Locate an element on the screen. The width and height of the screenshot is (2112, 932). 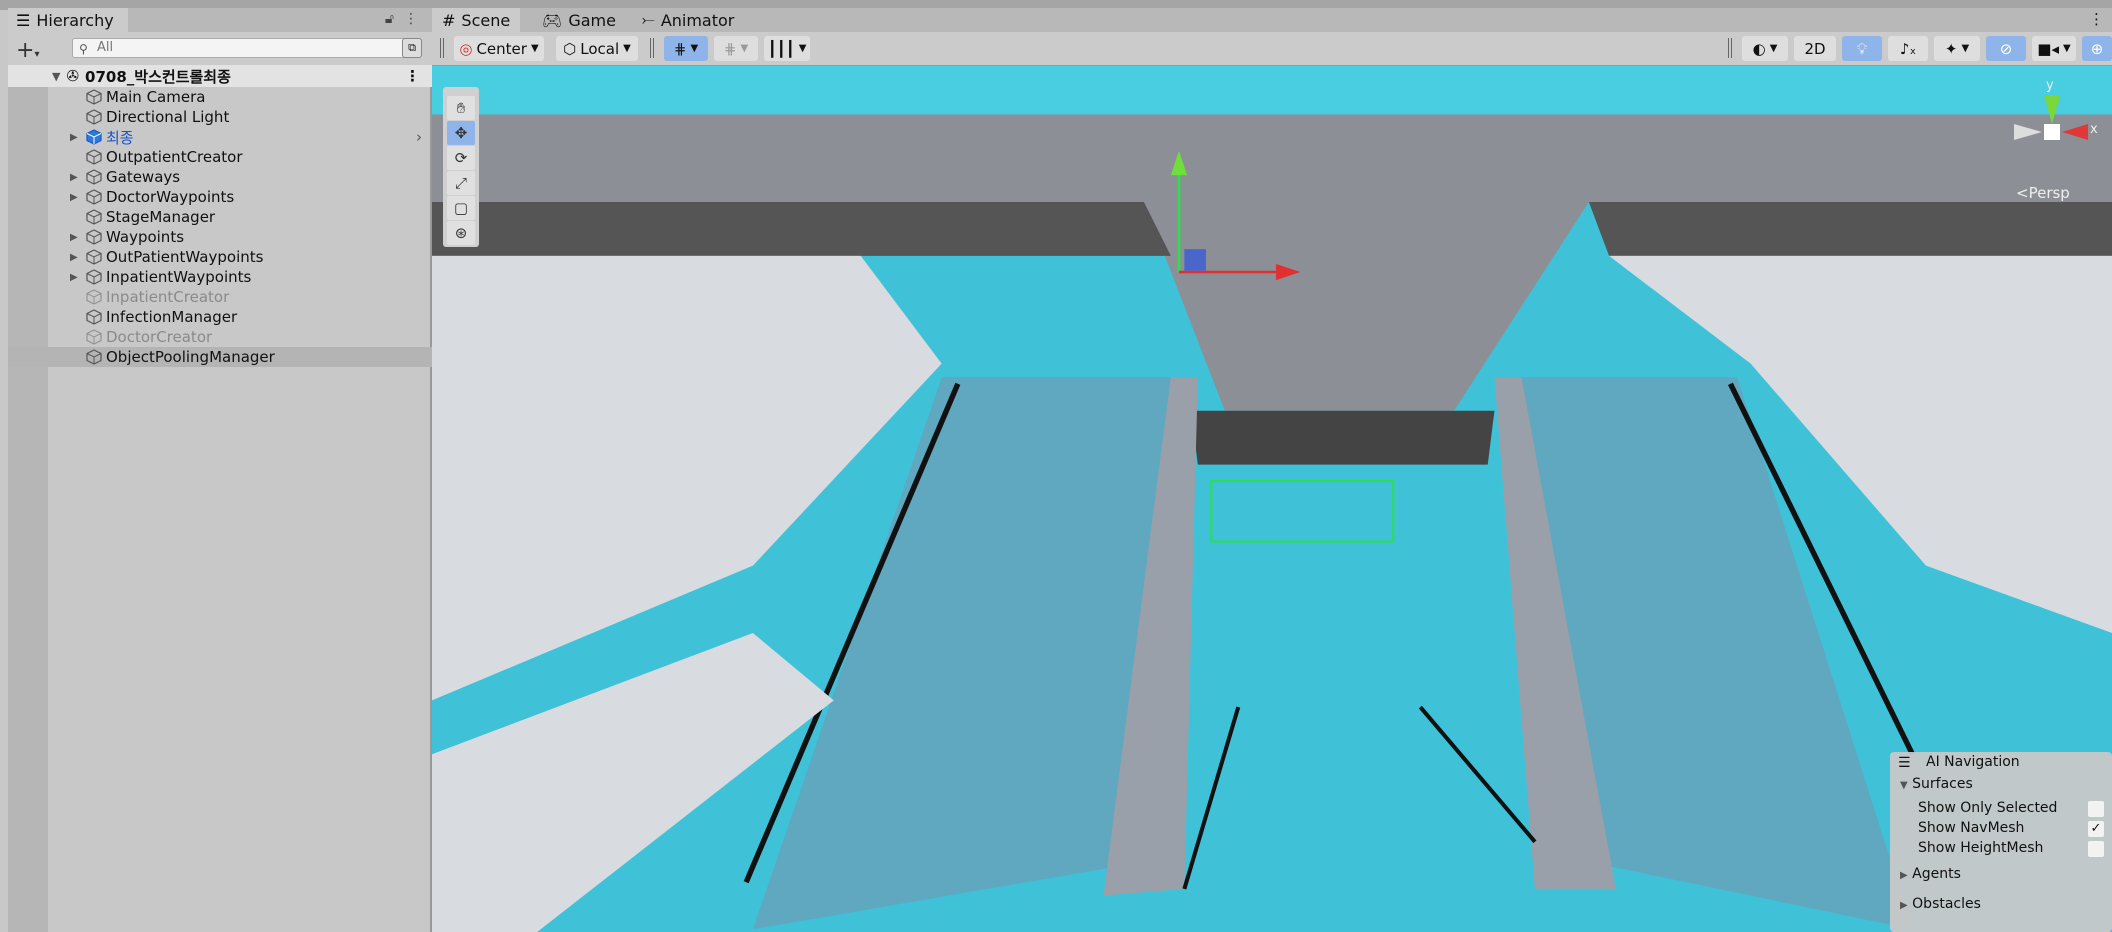
lock-icon: 🔓︎ is located at coordinates (389, 19).